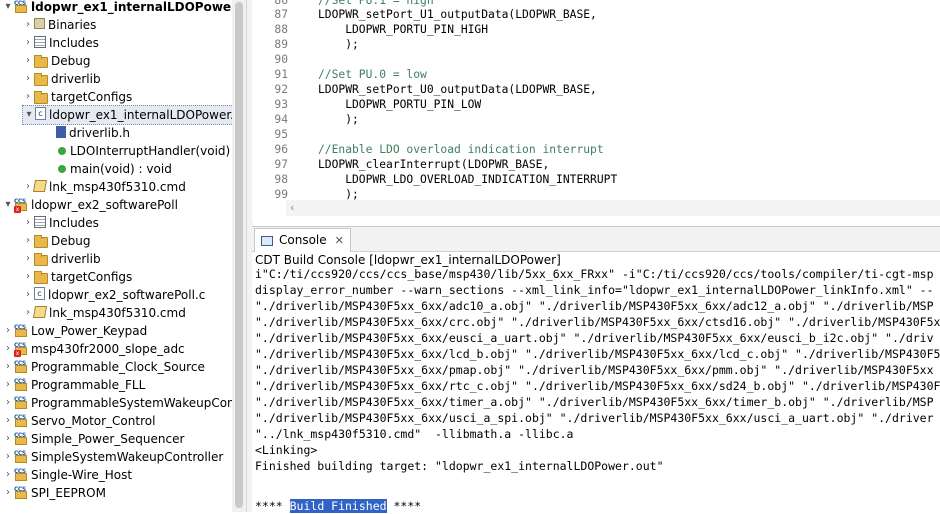 The image size is (940, 514). Describe the element at coordinates (103, 367) in the screenshot. I see `tree-item-project: › CCS Programmable_Clock_Source` at that location.